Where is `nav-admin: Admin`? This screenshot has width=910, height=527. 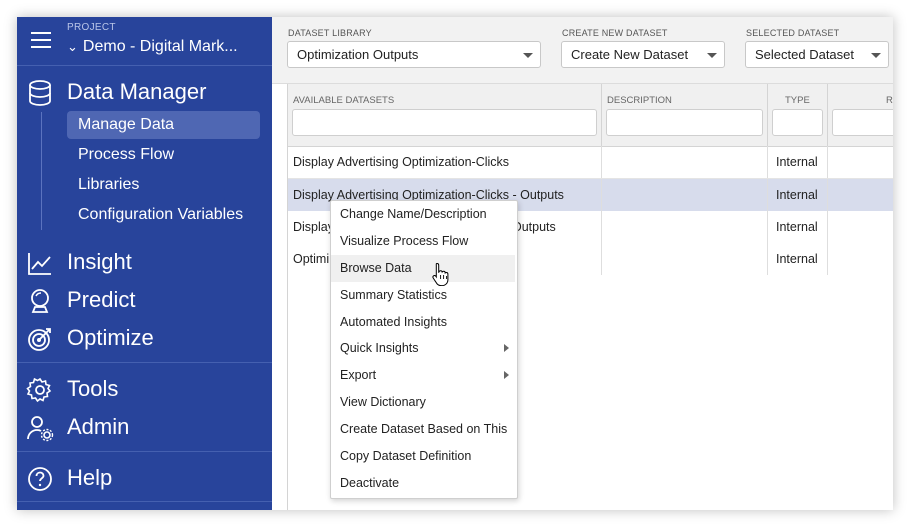 nav-admin: Admin is located at coordinates (144, 429).